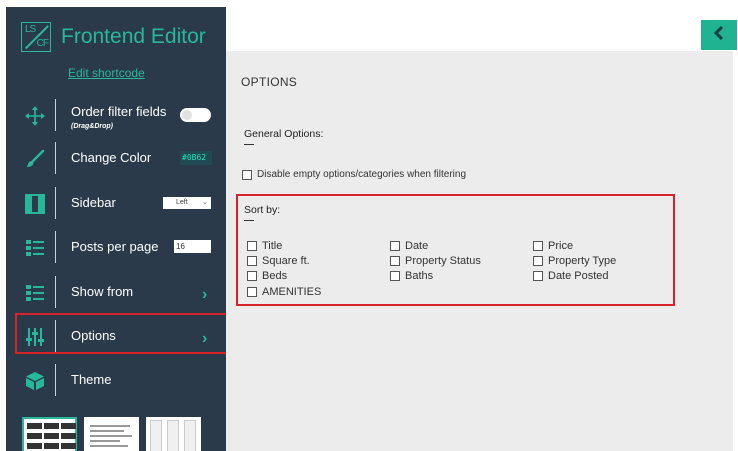  I want to click on sidebar-item-label: Change Color, so click(111, 157).